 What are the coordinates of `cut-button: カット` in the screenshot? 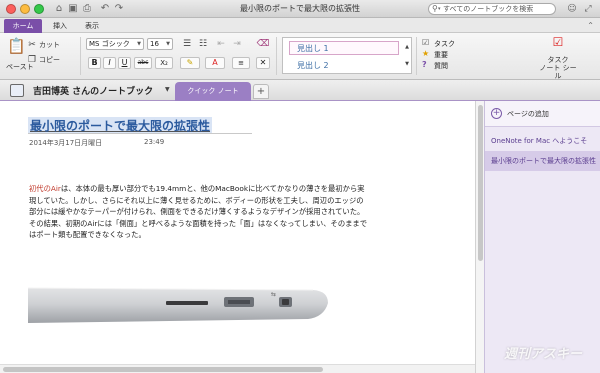 It's located at (49, 45).